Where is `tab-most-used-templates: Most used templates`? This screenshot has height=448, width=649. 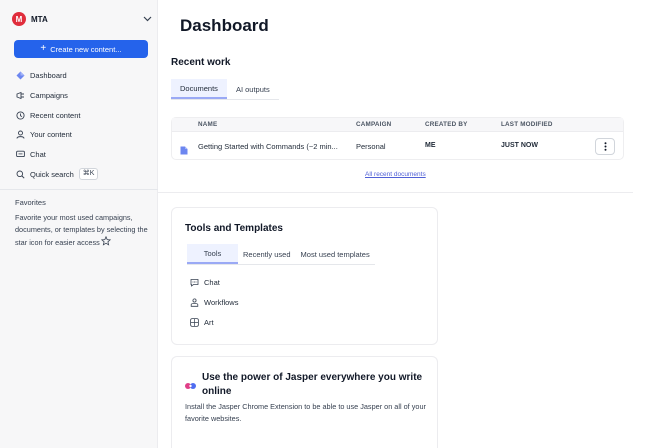 tab-most-used-templates: Most used templates is located at coordinates (335, 254).